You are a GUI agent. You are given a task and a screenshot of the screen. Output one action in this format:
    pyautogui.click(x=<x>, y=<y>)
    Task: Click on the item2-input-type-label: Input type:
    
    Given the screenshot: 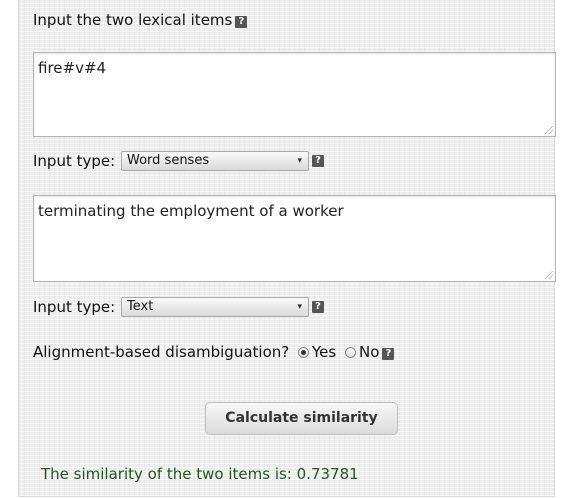 What is the action you would take?
    pyautogui.click(x=74, y=307)
    